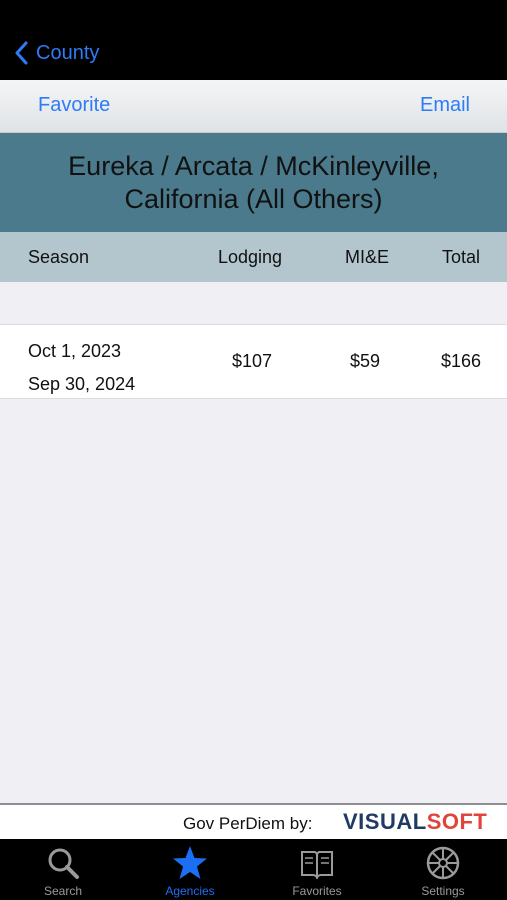 Image resolution: width=507 pixels, height=900 pixels. I want to click on credit-banner: Gov PerDiem by: VISUALSOFT, so click(253, 822).